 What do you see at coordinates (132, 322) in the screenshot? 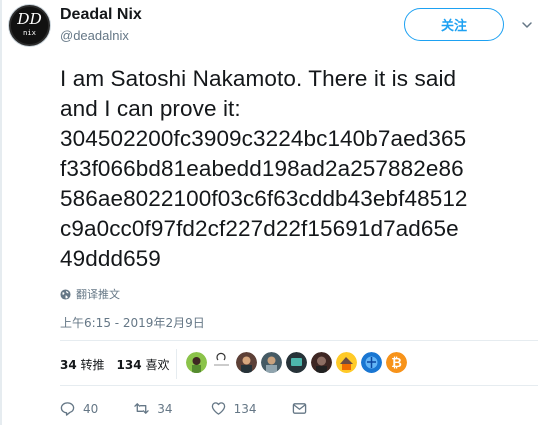
I see `tweet-timestamp: 上午6:15 - 2019年2月9日` at bounding box center [132, 322].